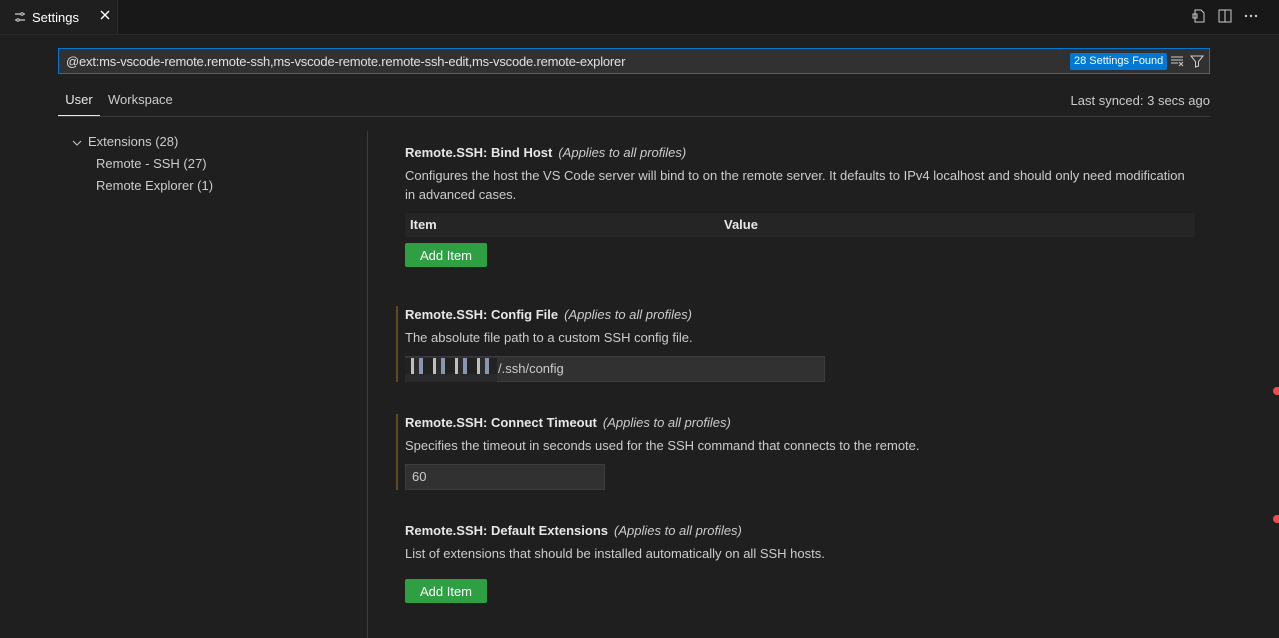 This screenshot has width=1279, height=638. I want to click on column-item: Item, so click(423, 224).